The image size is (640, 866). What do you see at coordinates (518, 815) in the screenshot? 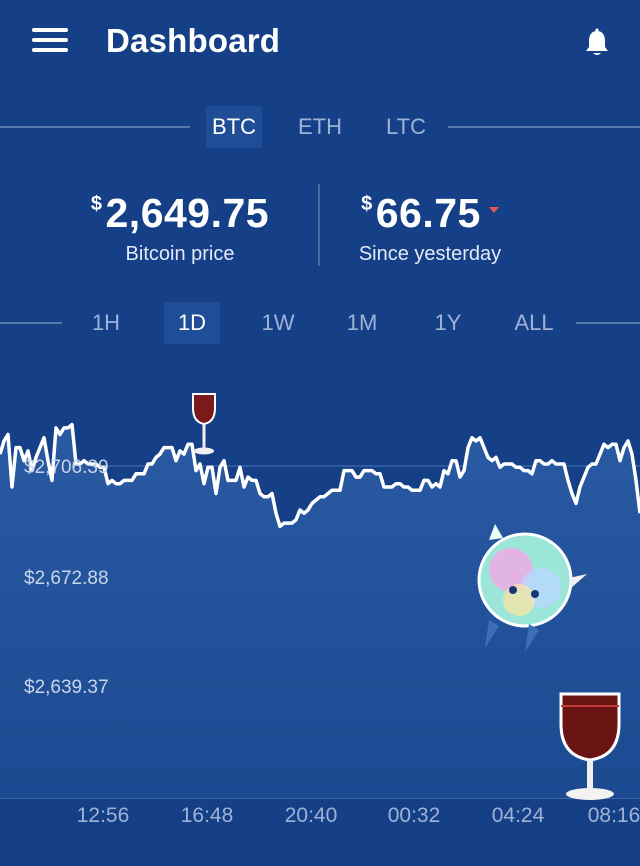
I see `x-tick-label: 04:24` at bounding box center [518, 815].